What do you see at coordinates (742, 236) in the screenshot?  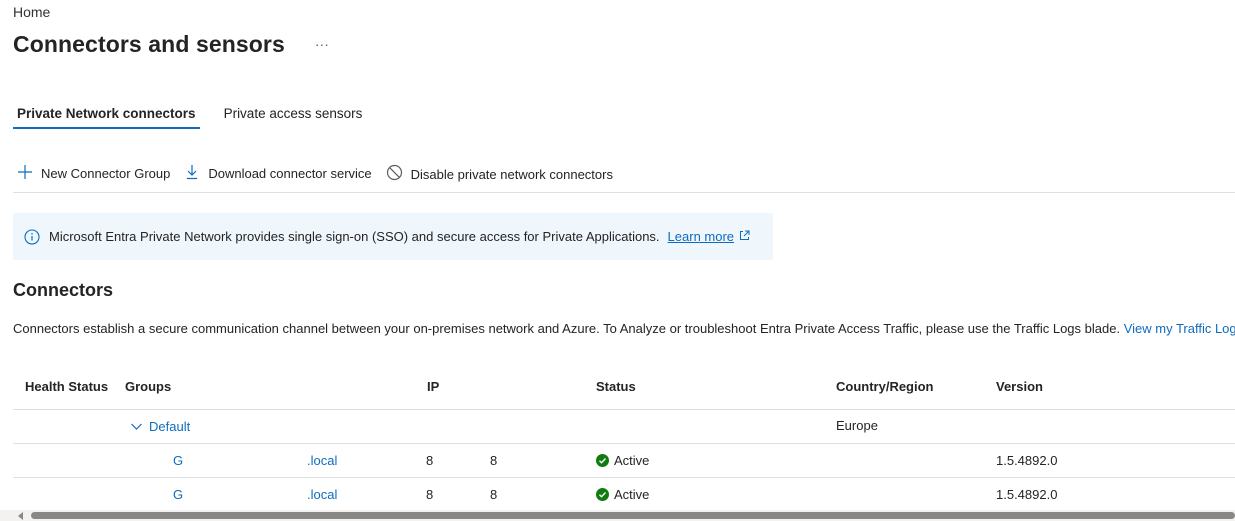 I see `external-link-icon` at bounding box center [742, 236].